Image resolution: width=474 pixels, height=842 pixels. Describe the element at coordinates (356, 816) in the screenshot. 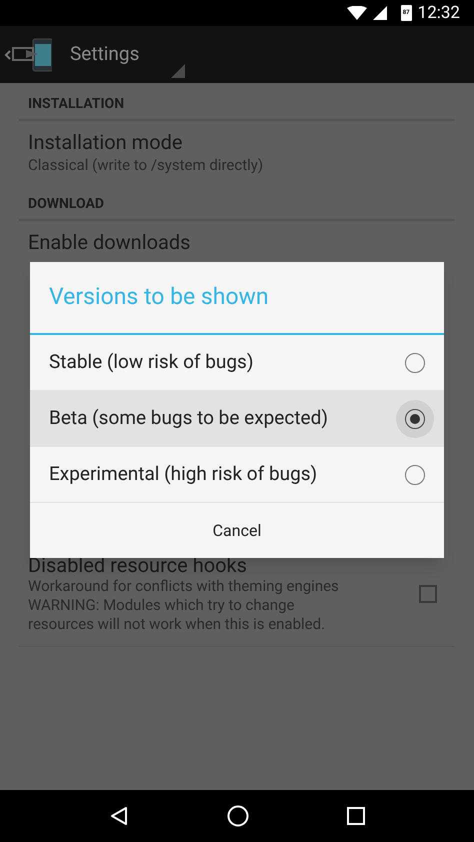

I see `overview-icon` at that location.